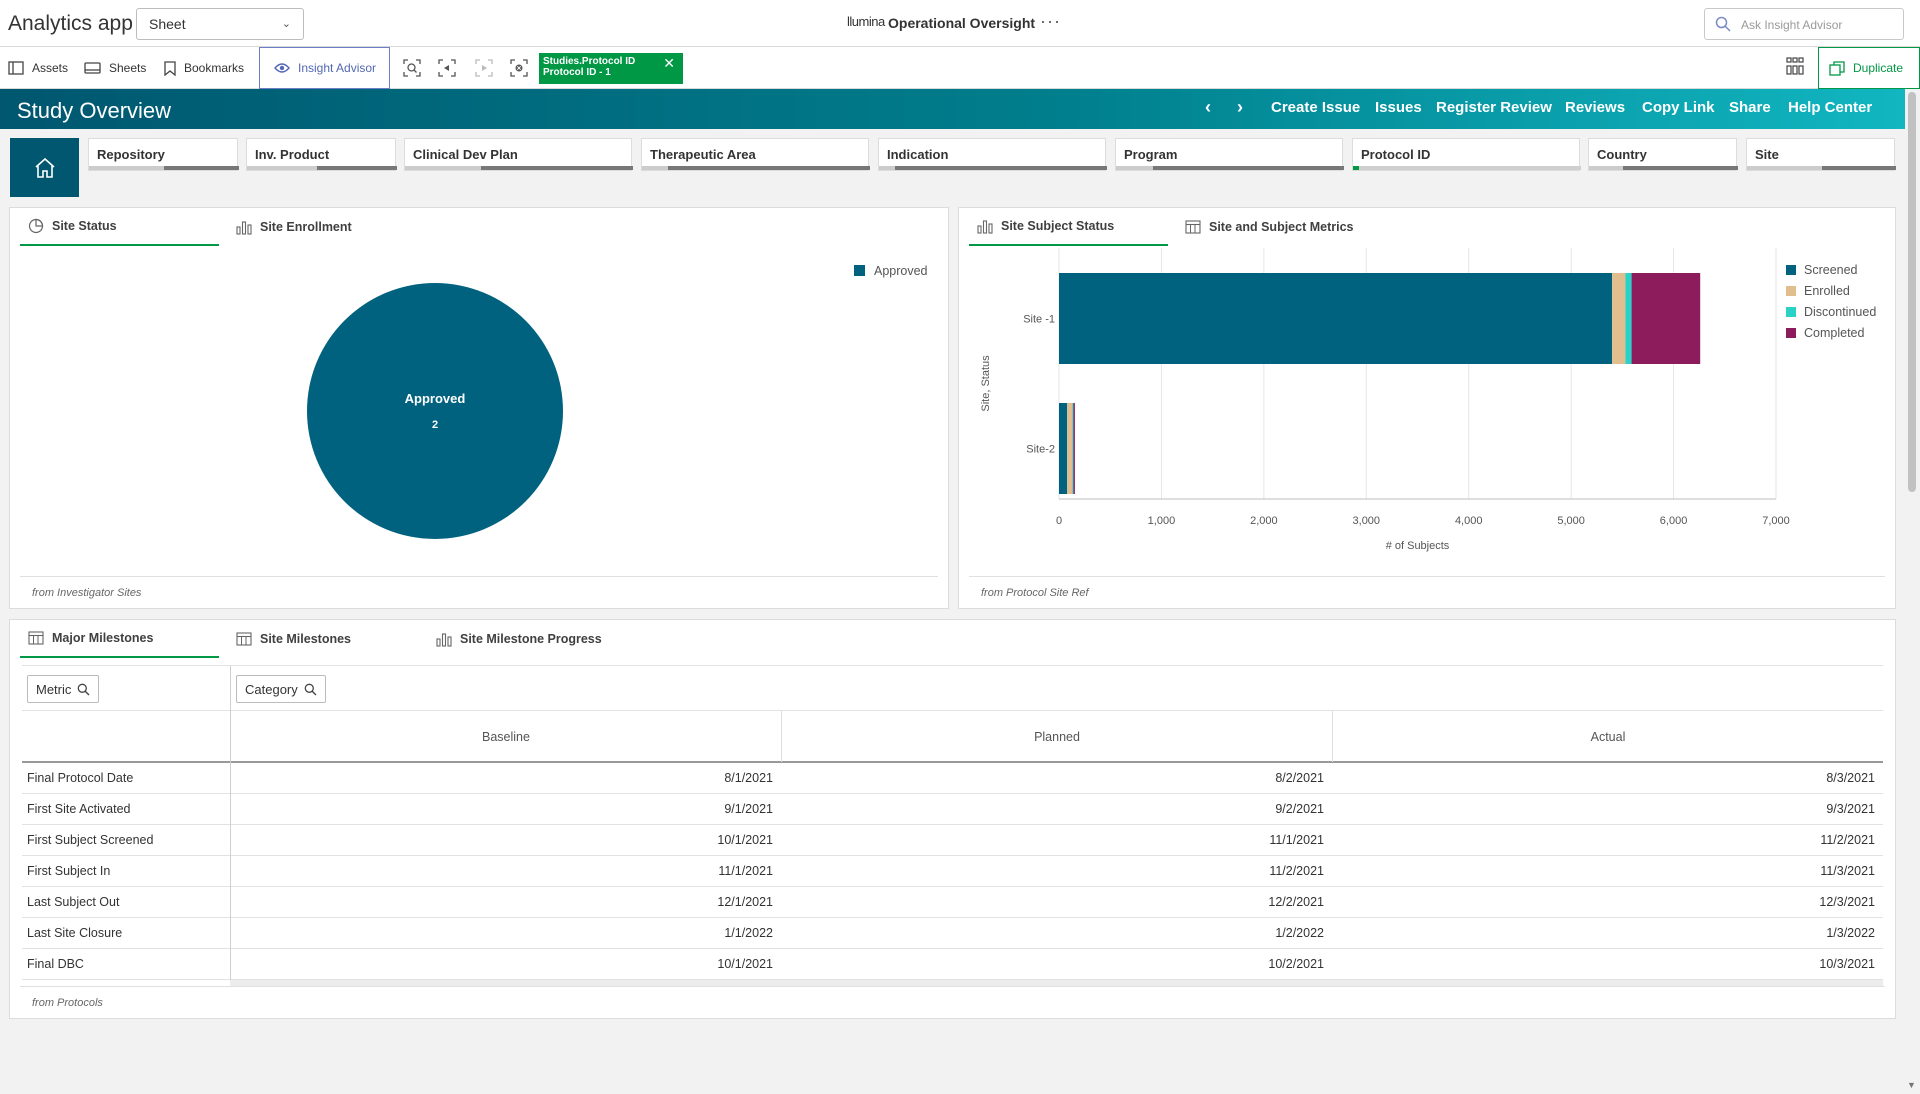 The height and width of the screenshot is (1094, 1920). I want to click on filter-inv-product: Inv. Product, so click(321, 154).